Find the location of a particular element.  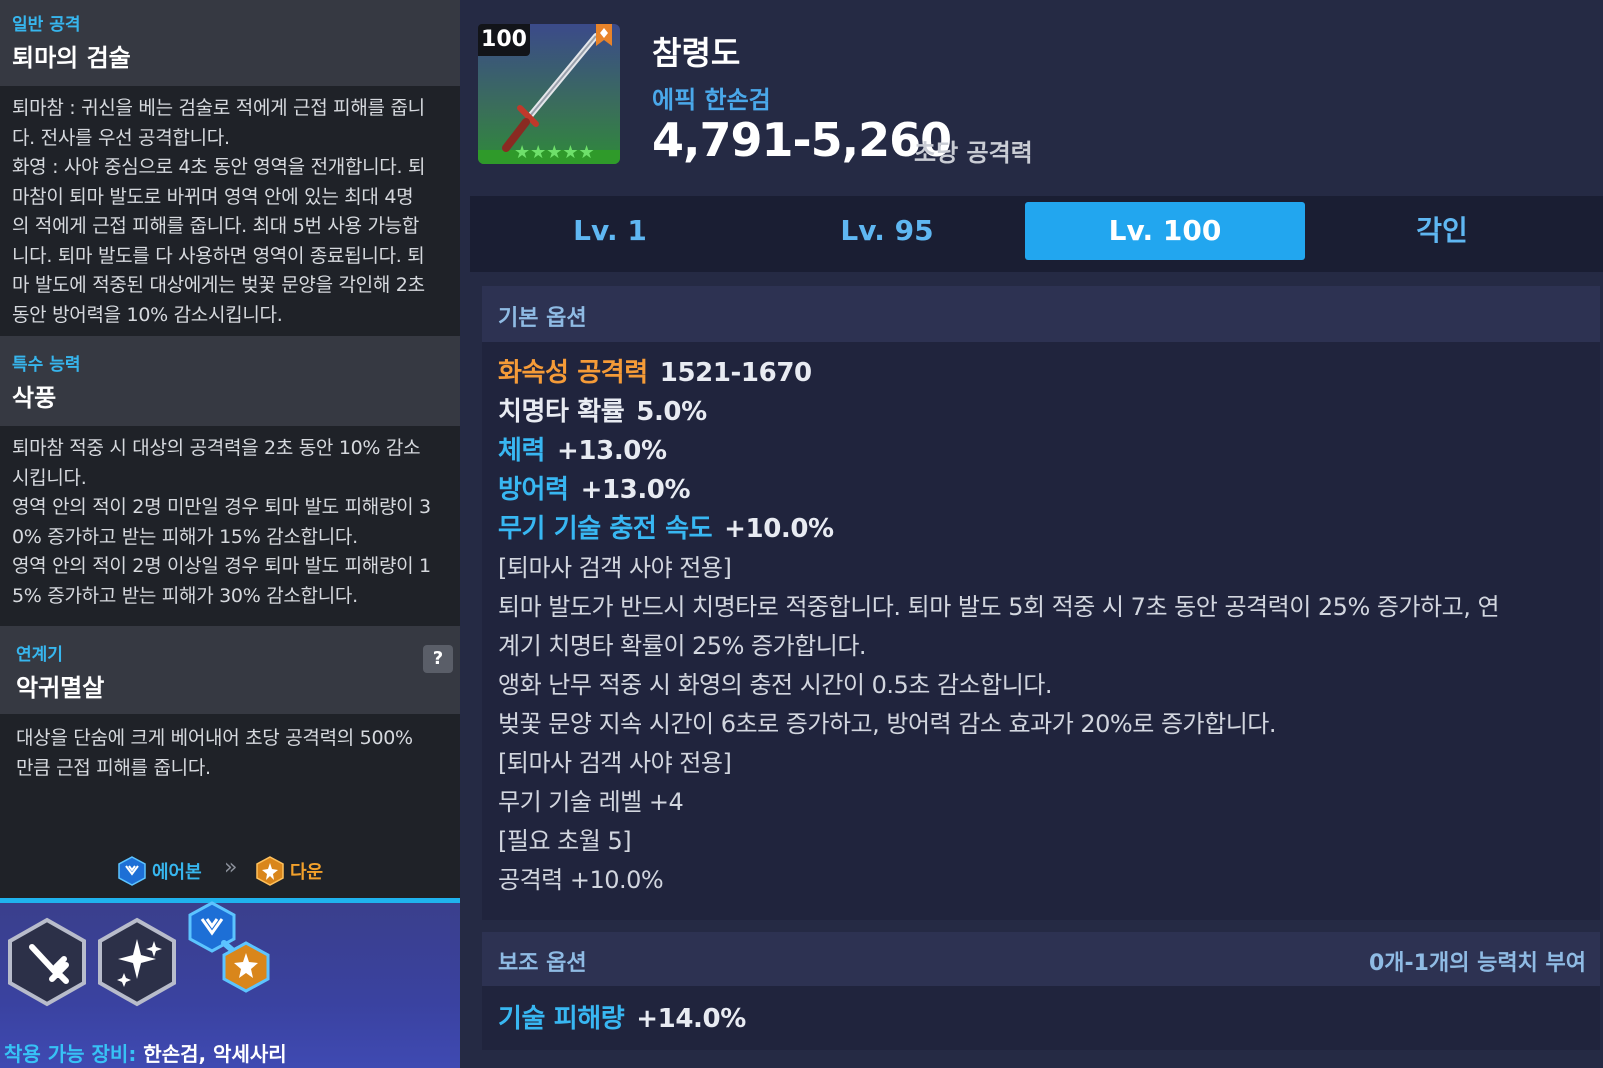

rarity-stars: ★★★★★ is located at coordinates (554, 152).